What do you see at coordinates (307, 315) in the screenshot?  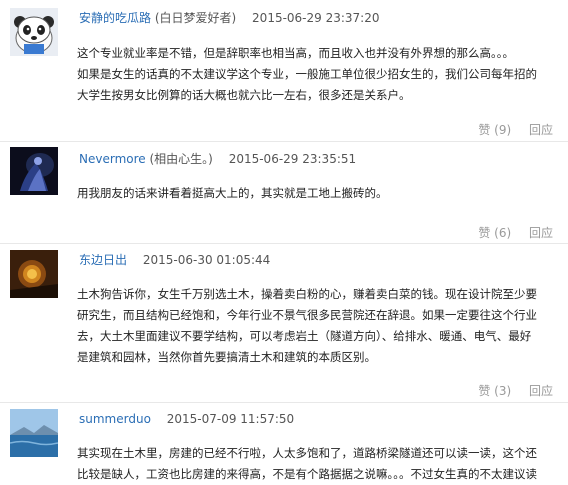 I see `comment-line: 研究生，而且结构已经饱和，今年行业不景气很多民营院还在辞退。如果一定要往这个行业` at bounding box center [307, 315].